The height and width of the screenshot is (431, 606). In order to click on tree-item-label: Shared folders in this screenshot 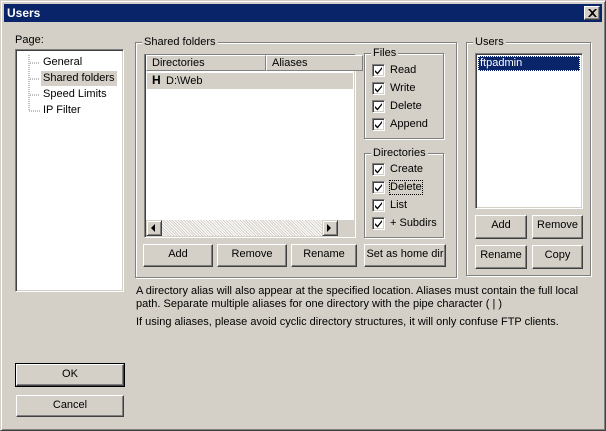, I will do `click(79, 78)`.